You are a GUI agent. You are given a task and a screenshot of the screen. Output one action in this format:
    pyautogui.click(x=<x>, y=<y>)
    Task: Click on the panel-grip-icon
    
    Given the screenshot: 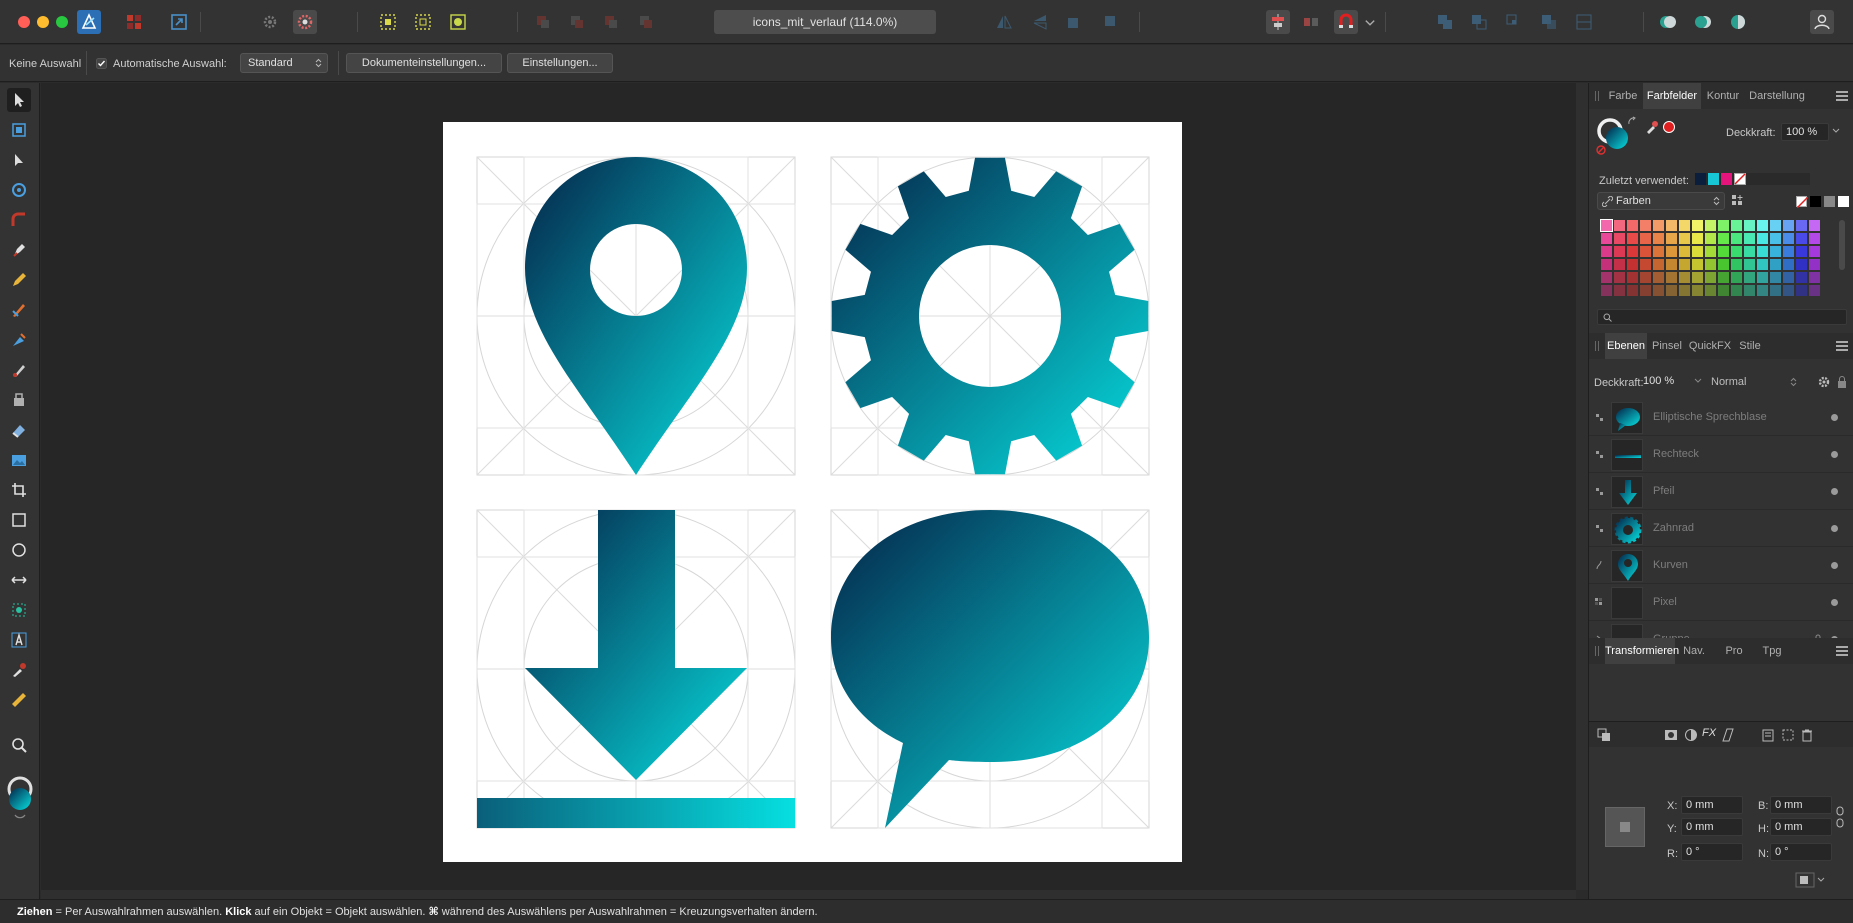 What is the action you would take?
    pyautogui.click(x=1597, y=346)
    